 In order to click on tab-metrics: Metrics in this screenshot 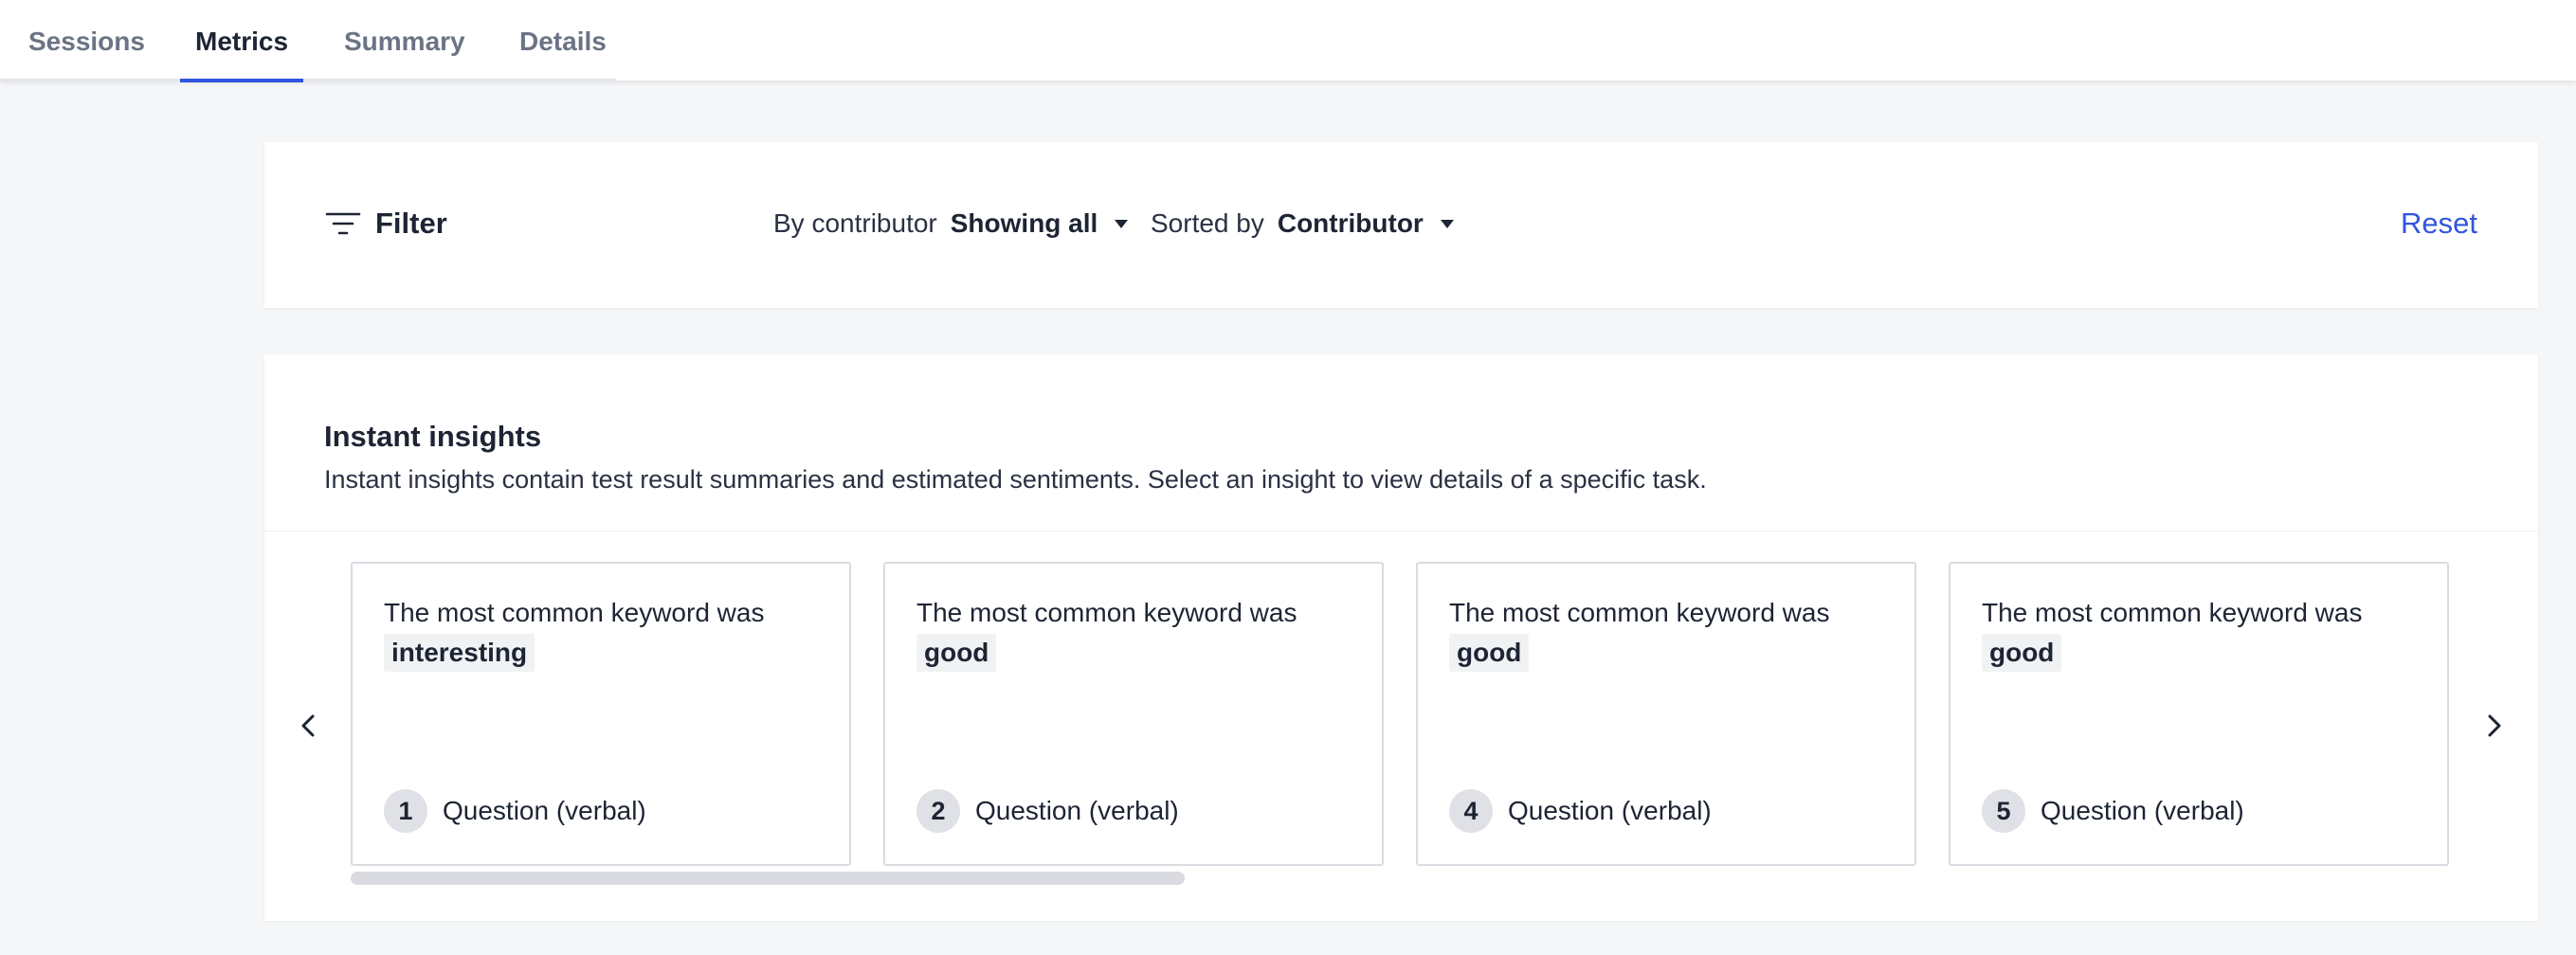, I will do `click(241, 41)`.